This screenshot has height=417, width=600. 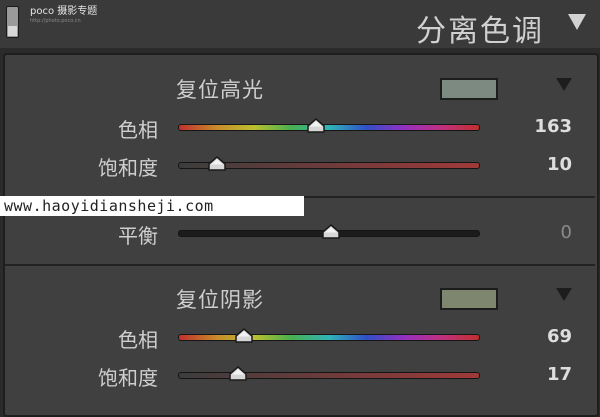 I want to click on panel-collapse-arrow-icon, so click(x=577, y=22).